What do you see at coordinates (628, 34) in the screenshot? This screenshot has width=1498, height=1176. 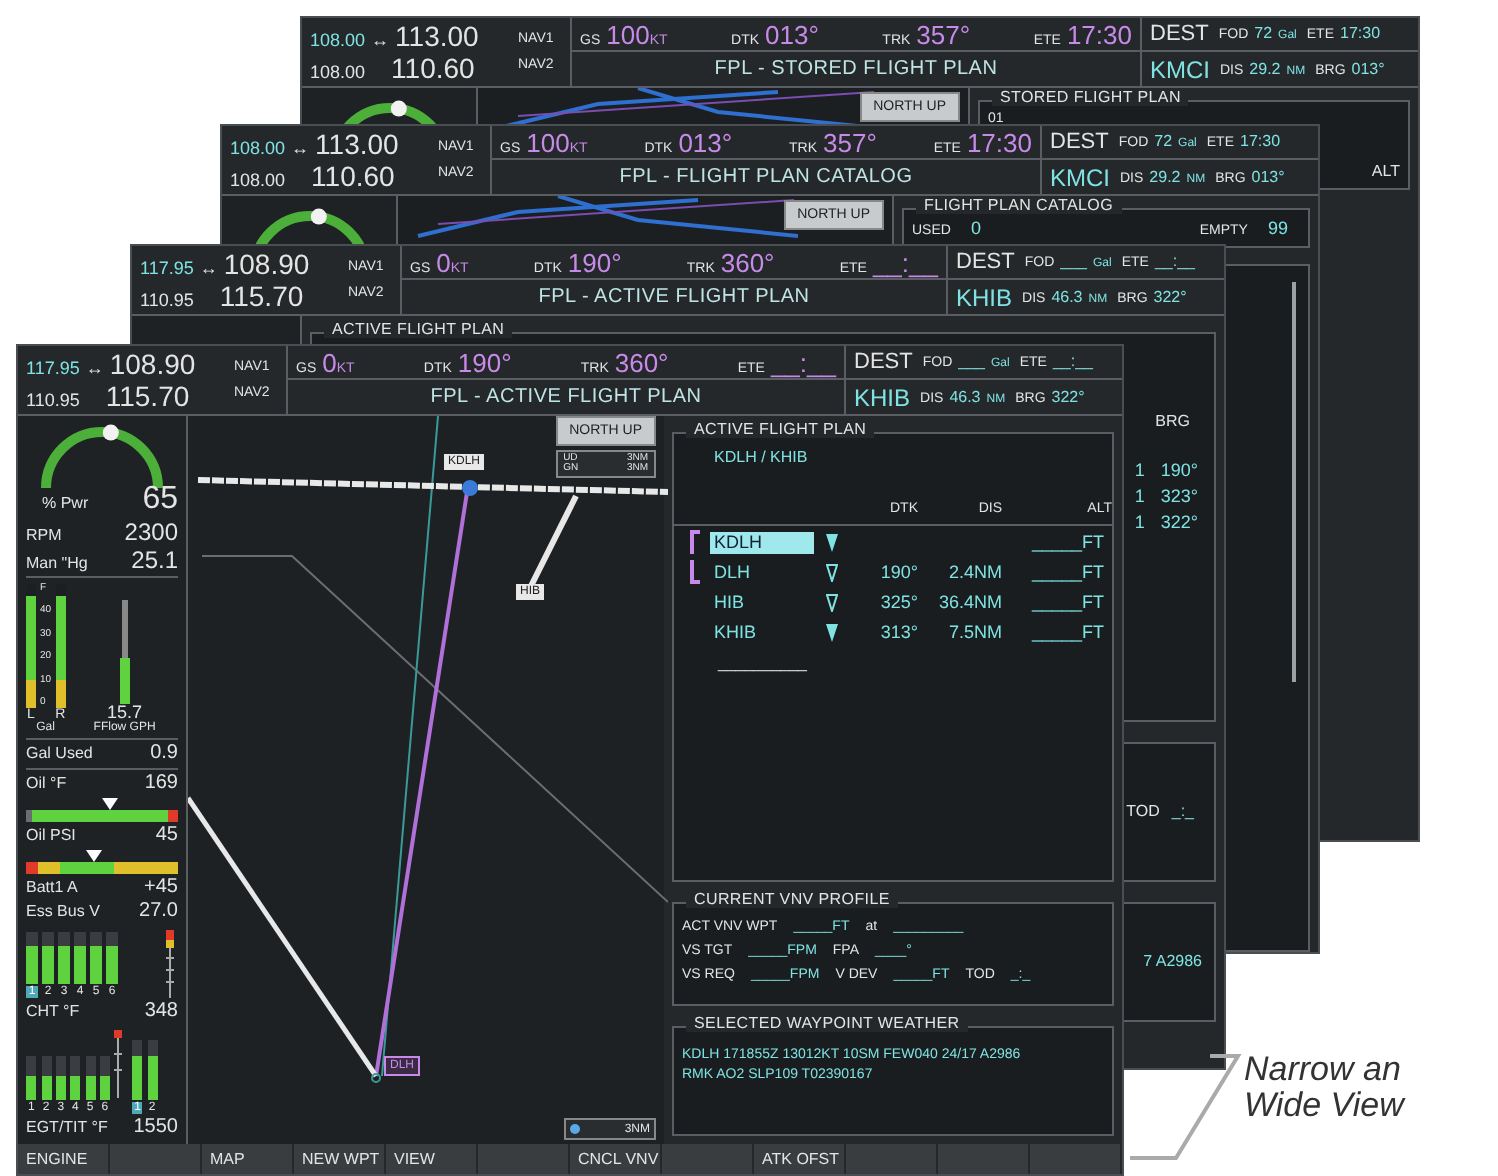 I see `field-value: 100` at bounding box center [628, 34].